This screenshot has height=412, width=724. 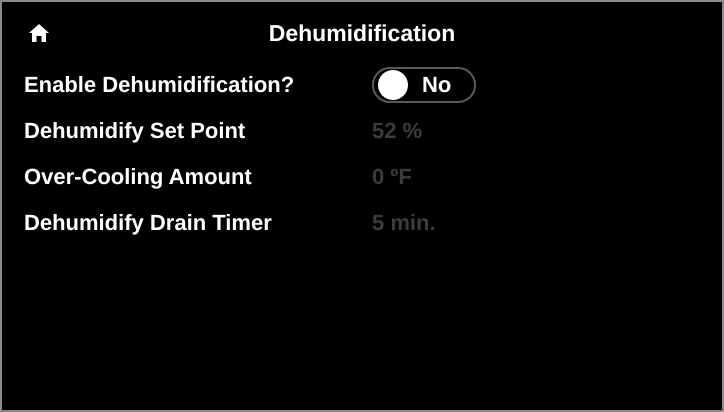 I want to click on setting-label: Over-Cooling Amount, so click(x=138, y=177).